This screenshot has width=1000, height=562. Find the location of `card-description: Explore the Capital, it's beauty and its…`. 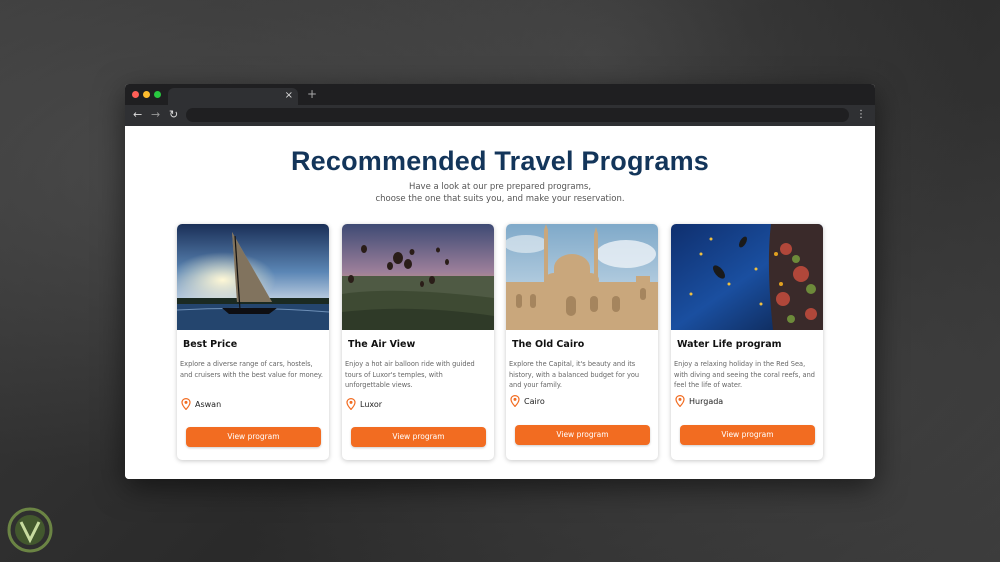

card-description: Explore the Capital, it's beauty and its… is located at coordinates (574, 374).